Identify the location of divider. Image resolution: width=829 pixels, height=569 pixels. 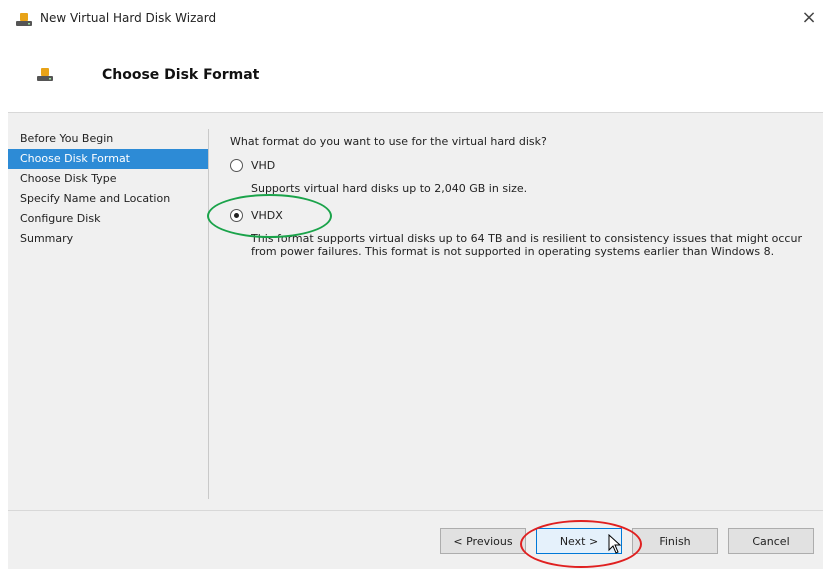
(208, 314).